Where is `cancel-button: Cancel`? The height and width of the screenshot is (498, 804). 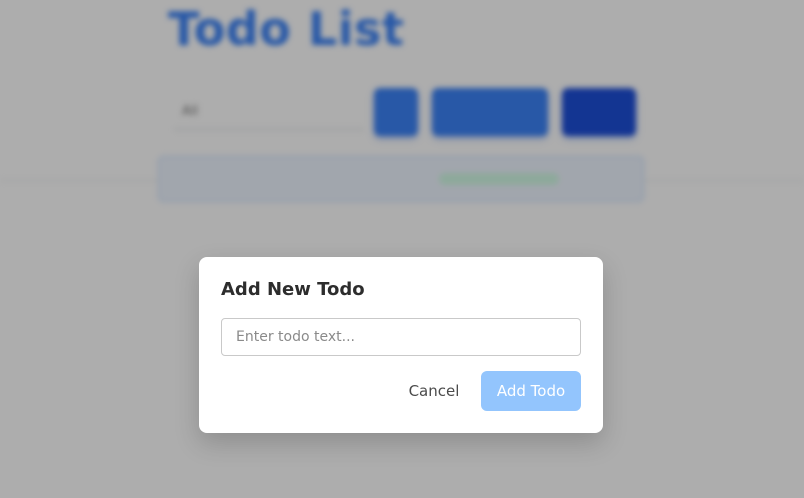 cancel-button: Cancel is located at coordinates (434, 391).